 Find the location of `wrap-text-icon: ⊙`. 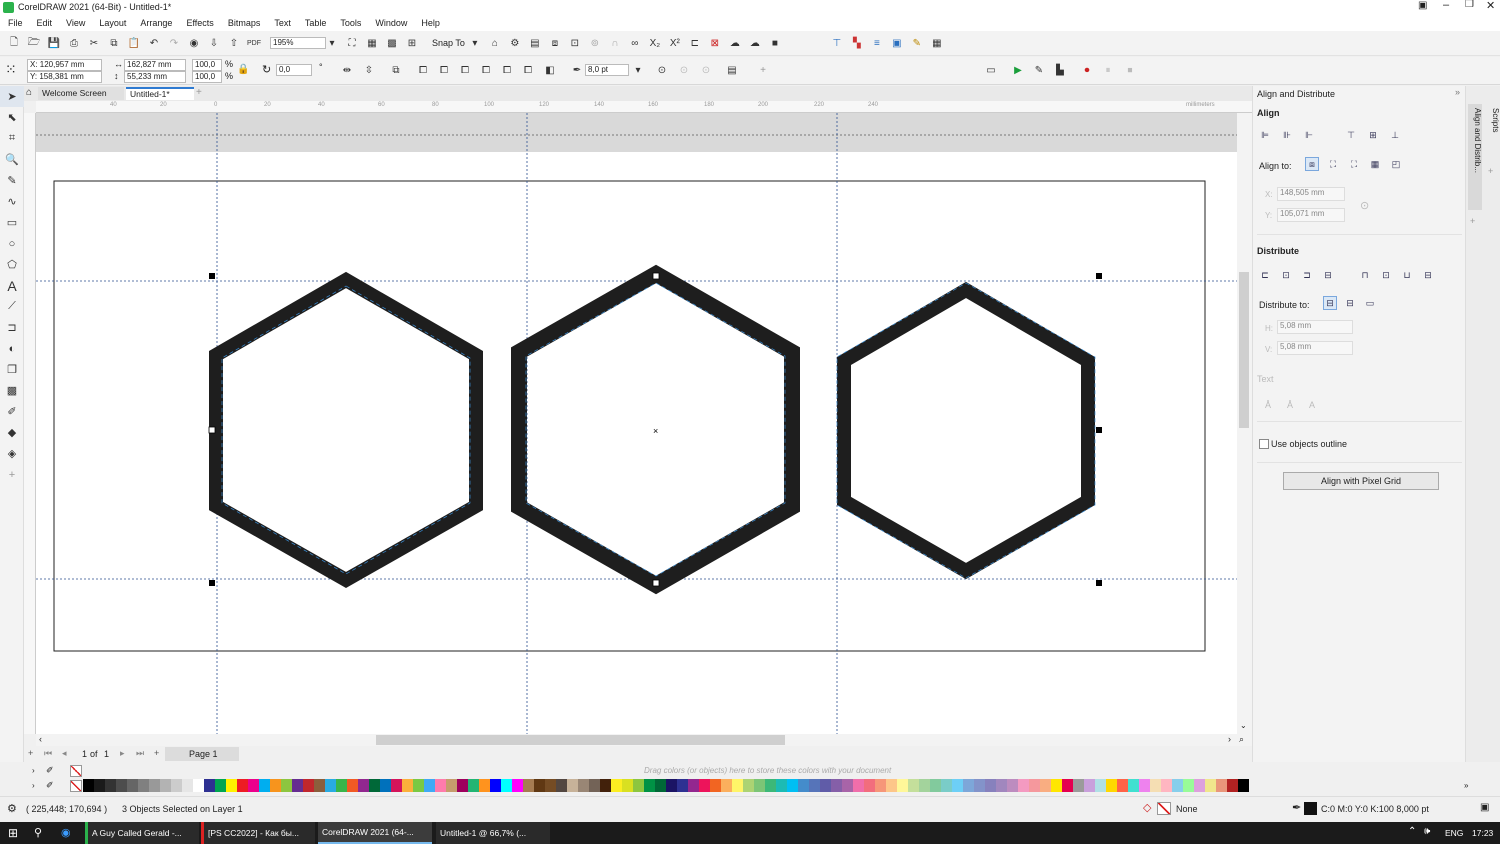

wrap-text-icon: ⊙ is located at coordinates (662, 70).